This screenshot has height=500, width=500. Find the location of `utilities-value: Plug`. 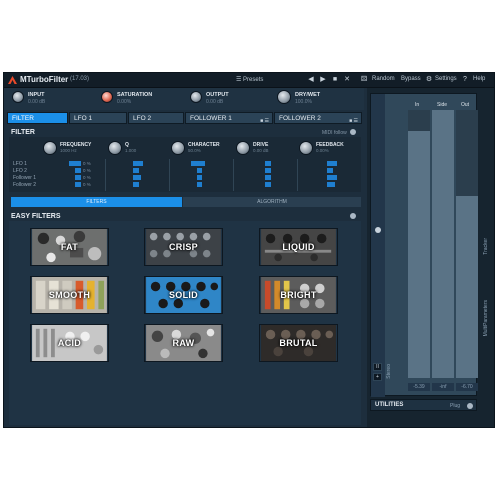

utilities-value: Plug is located at coordinates (455, 406).